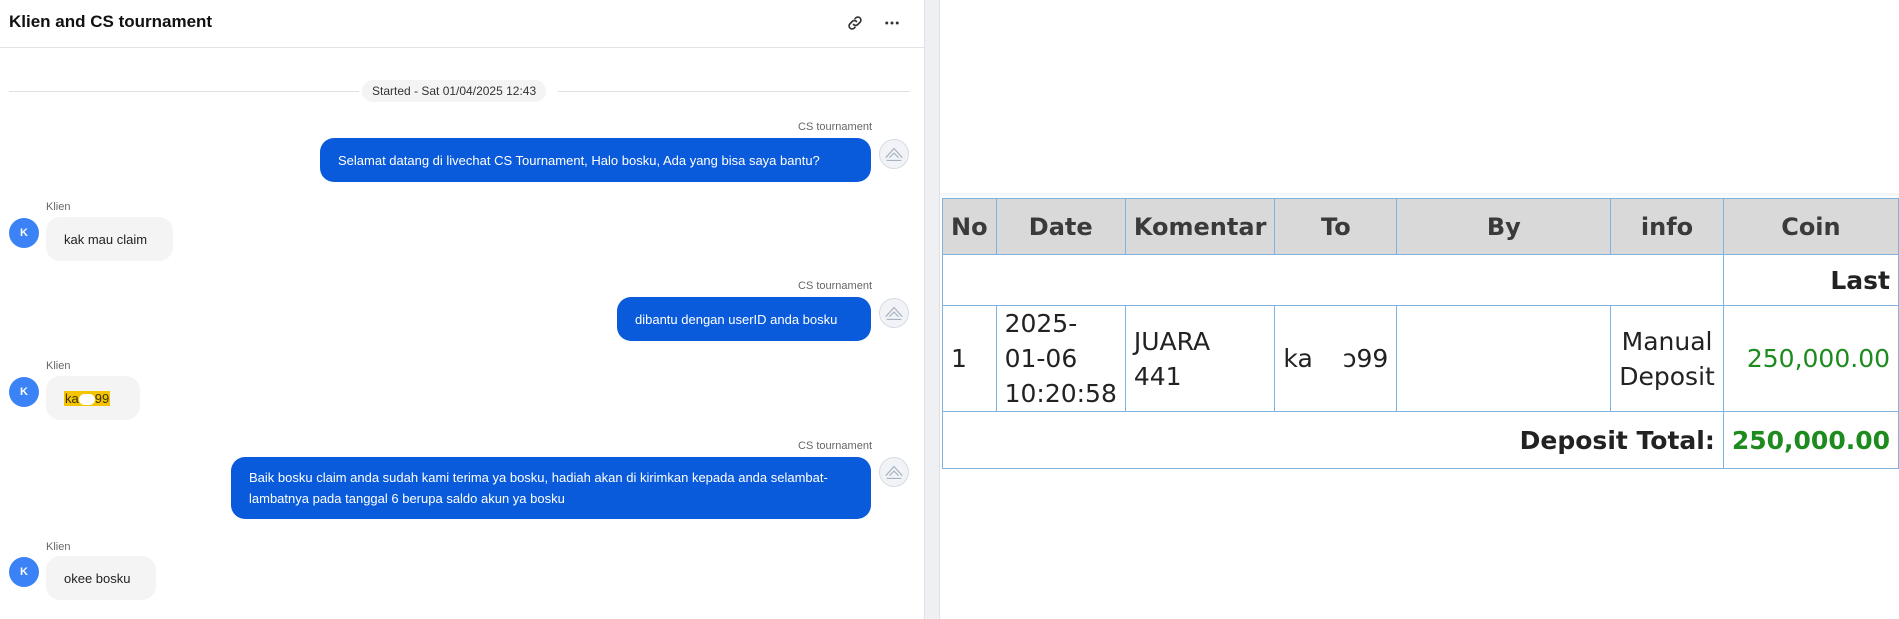  I want to click on col-header-date: Date, so click(1060, 226).